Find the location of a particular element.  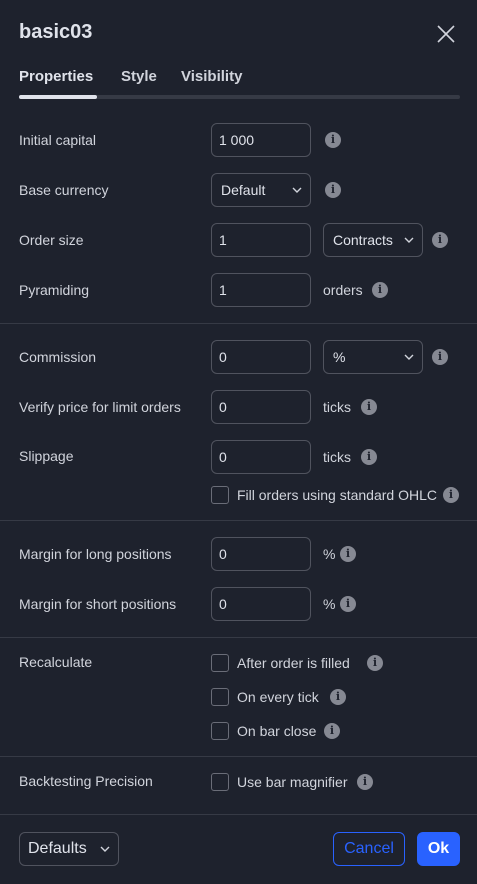

base-currency-select: Default is located at coordinates (261, 190).